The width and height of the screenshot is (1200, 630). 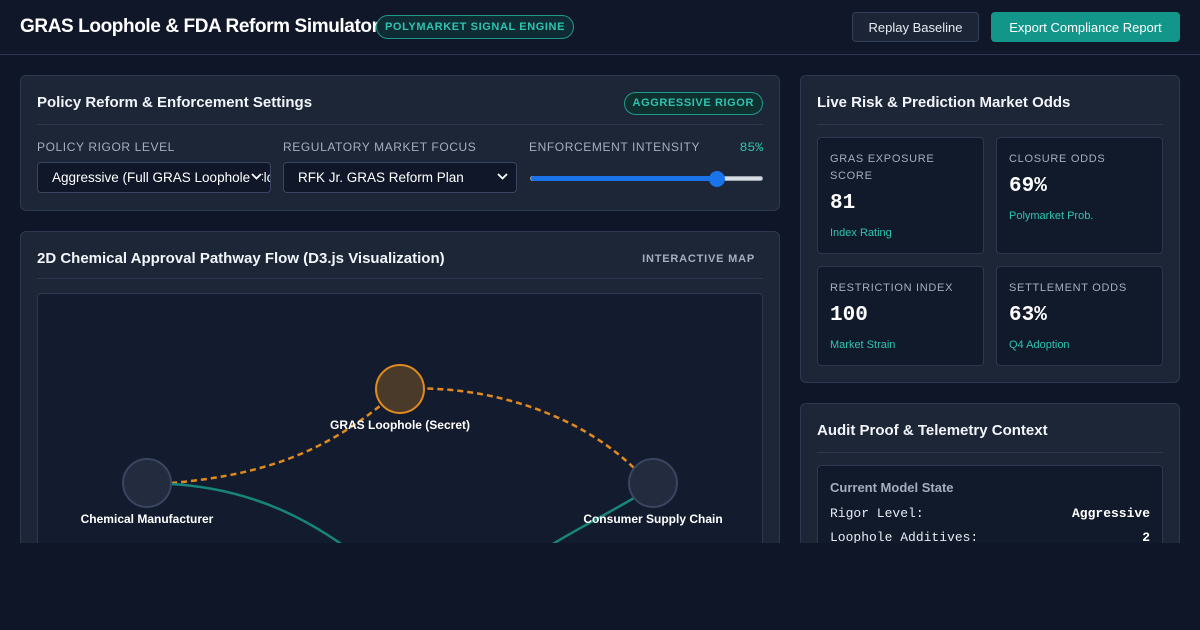 I want to click on metric-sub: Polymarket Prob., so click(x=1051, y=216).